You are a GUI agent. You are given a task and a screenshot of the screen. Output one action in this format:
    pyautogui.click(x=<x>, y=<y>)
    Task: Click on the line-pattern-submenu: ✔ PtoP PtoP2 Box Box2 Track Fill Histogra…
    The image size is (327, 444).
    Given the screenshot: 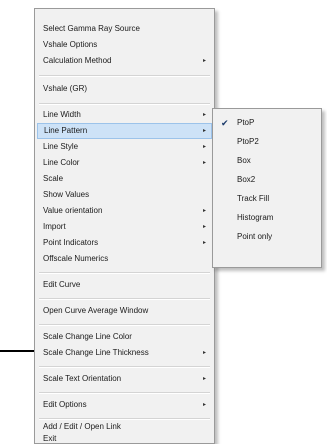 What is the action you would take?
    pyautogui.click(x=267, y=188)
    